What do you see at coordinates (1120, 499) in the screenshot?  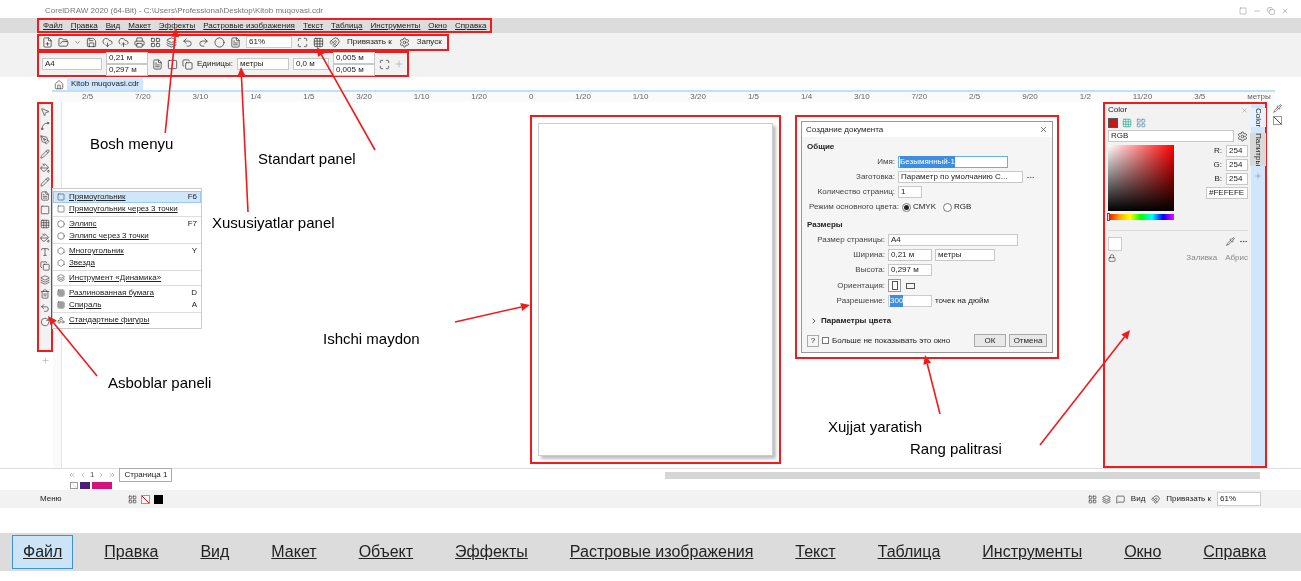 I see `comment-icon` at bounding box center [1120, 499].